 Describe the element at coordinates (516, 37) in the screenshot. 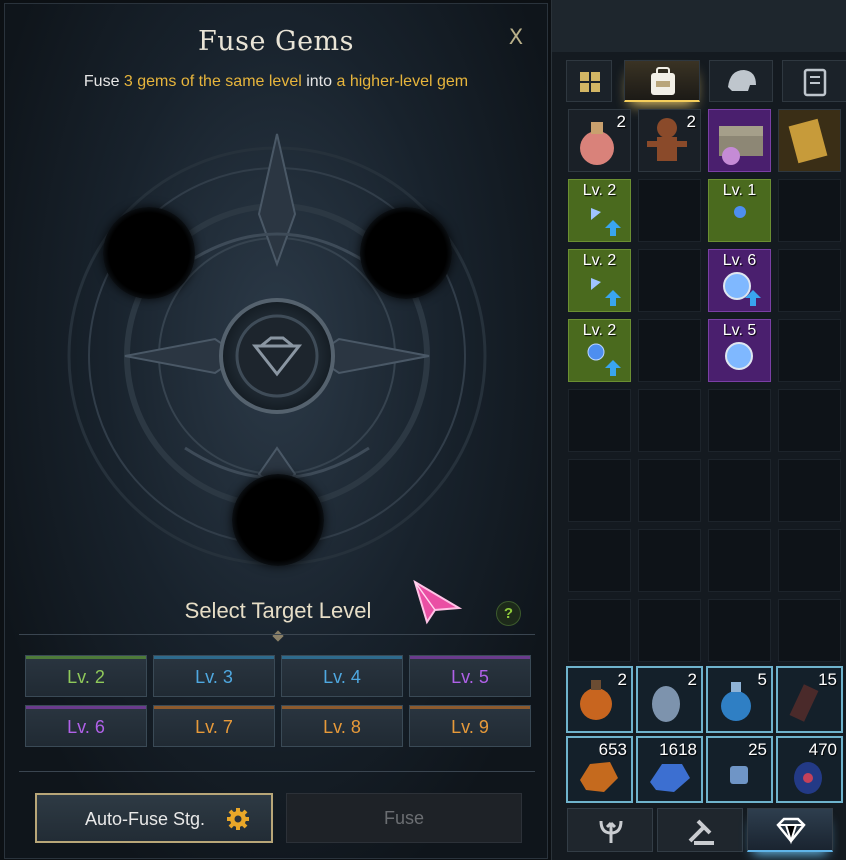

I see `close-button: X` at that location.